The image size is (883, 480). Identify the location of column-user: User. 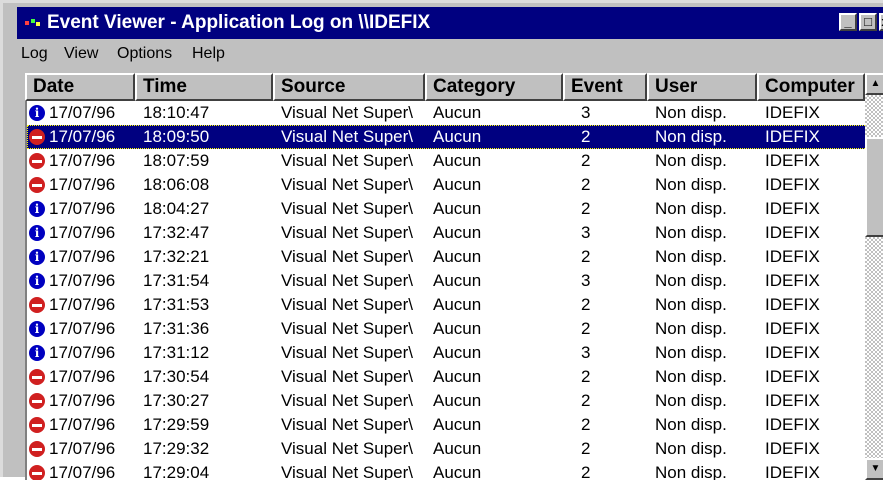
(702, 87).